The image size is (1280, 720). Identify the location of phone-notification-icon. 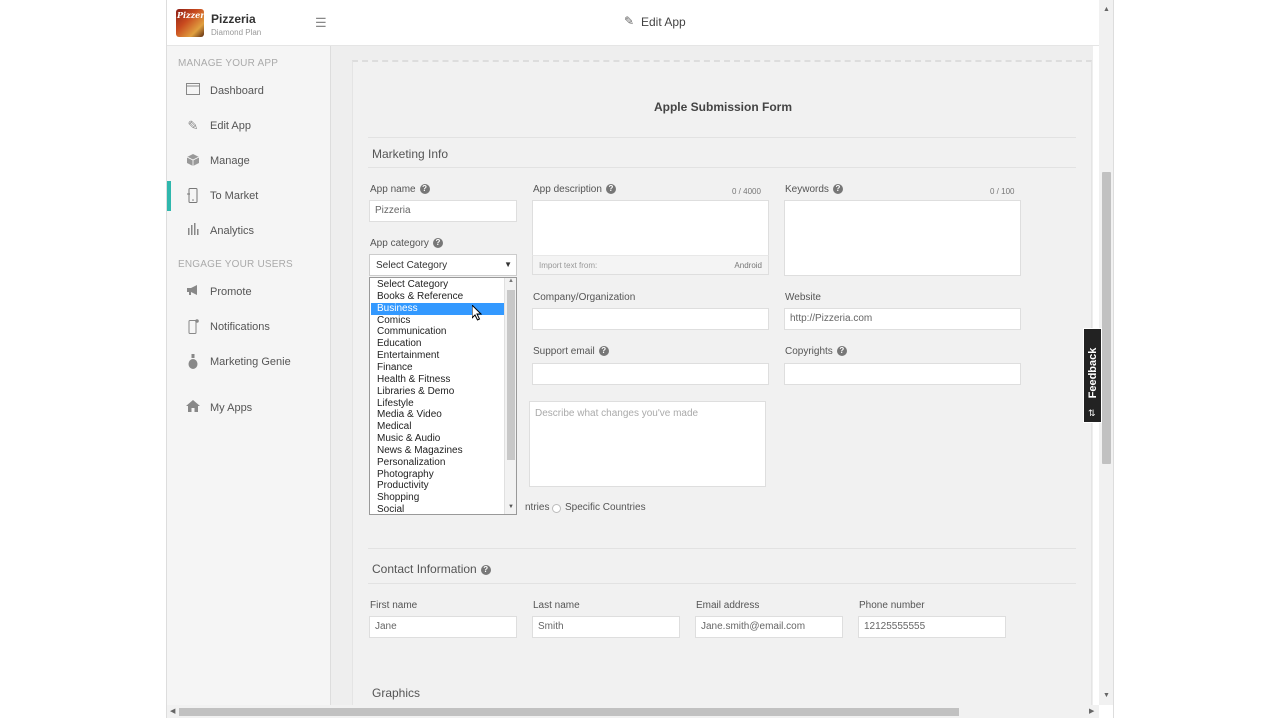
(193, 327).